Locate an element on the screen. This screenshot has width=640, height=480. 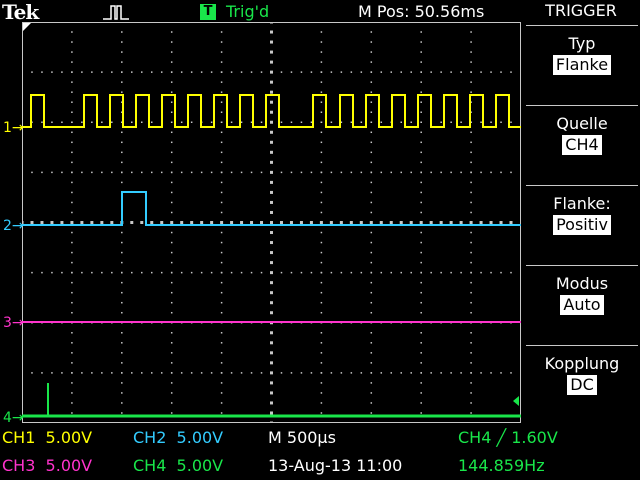
menu-item-quelle: Quelle CH4 is located at coordinates (582, 144).